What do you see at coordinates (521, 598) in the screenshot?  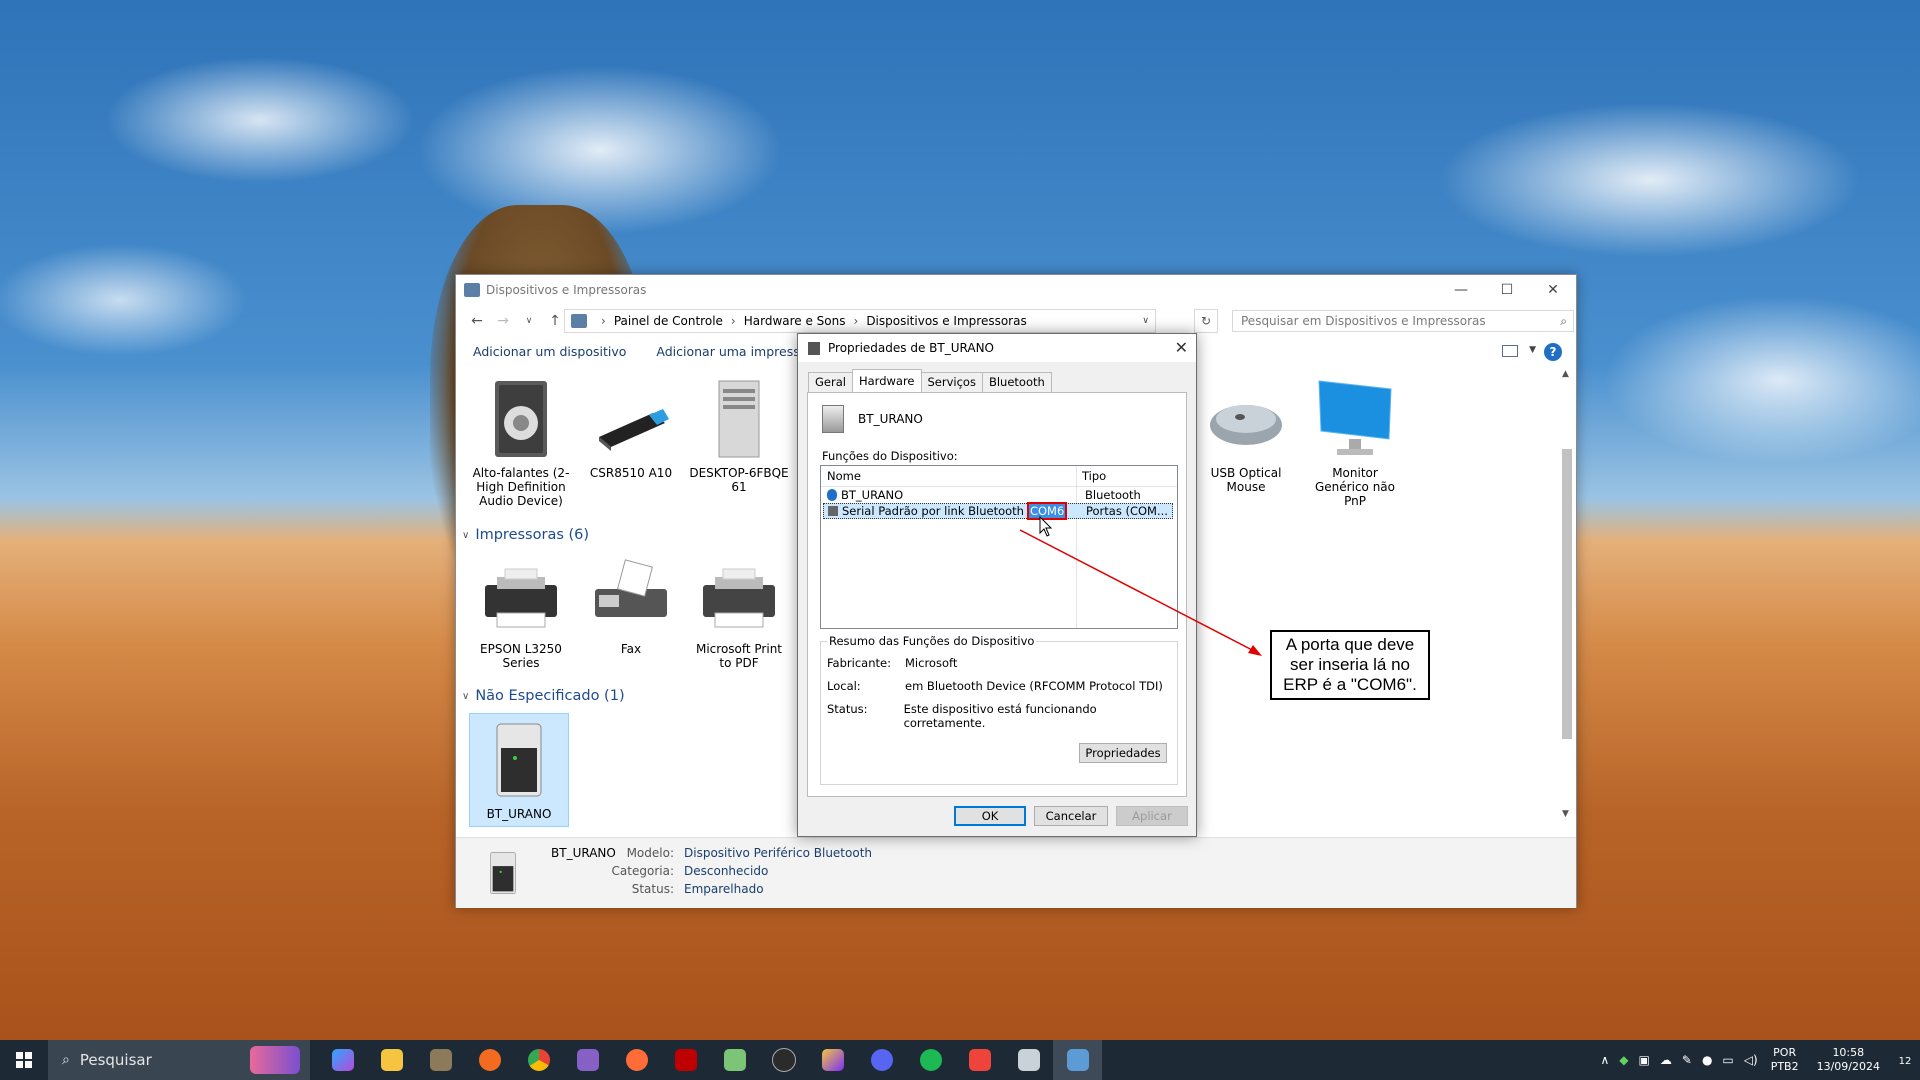 I see `printer-icon` at bounding box center [521, 598].